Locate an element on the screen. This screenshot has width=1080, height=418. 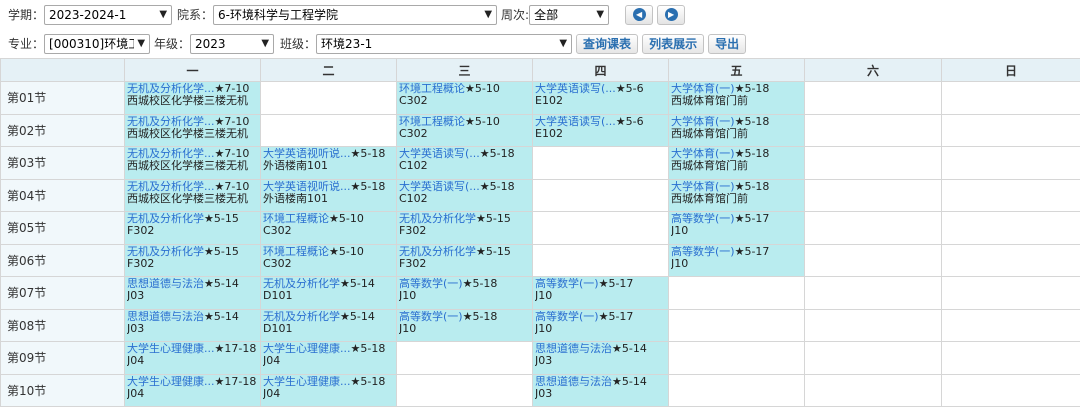
grade-select: 2023 ▼ is located at coordinates (232, 43).